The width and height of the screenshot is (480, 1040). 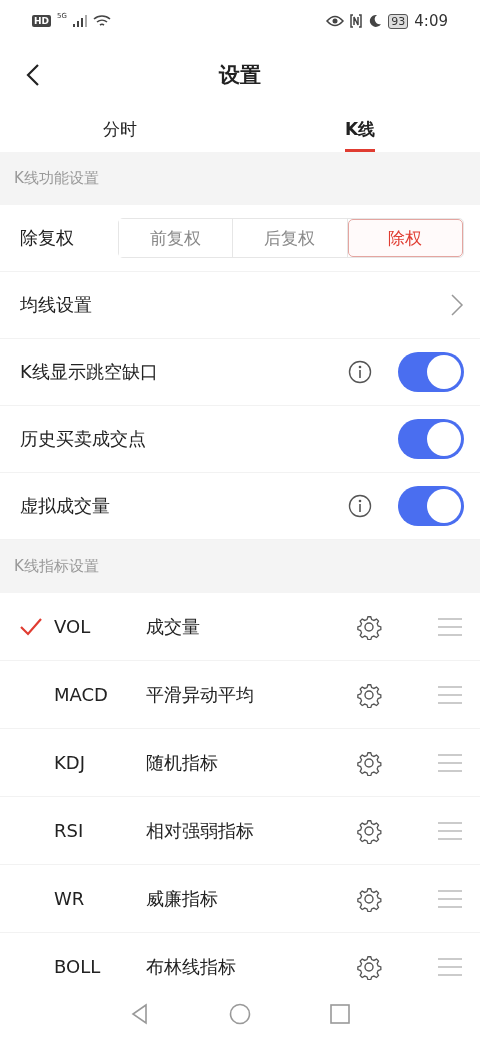 I want to click on indicator-code: MACD, so click(x=81, y=694).